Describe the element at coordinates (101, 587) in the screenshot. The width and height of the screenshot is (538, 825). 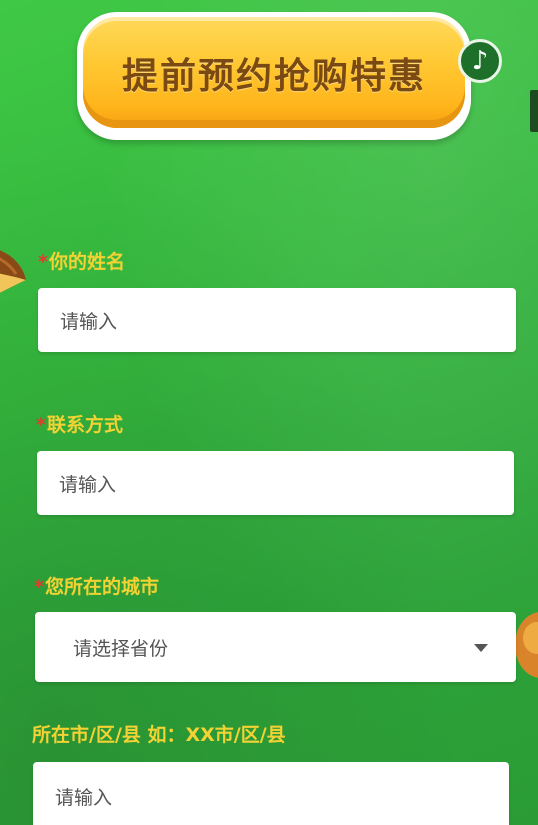
I see `city-label-text: 您所在的城市` at that location.